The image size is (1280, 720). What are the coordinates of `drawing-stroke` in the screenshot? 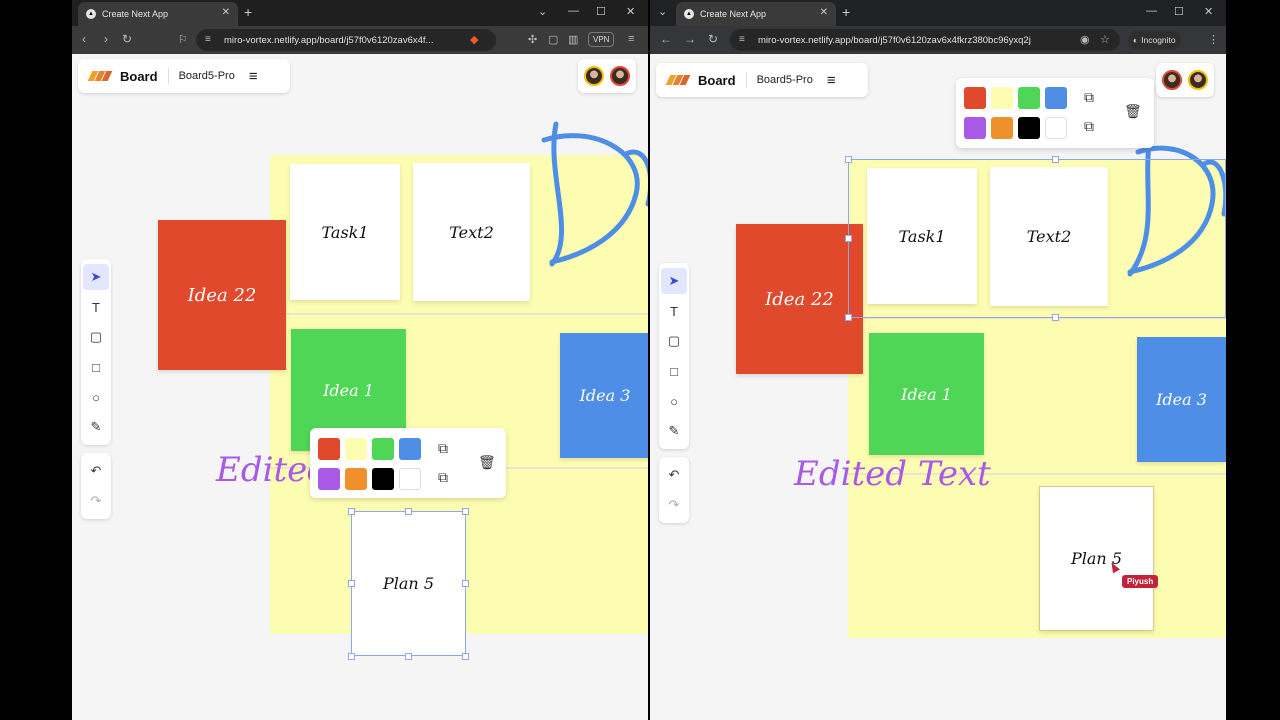 It's located at (587, 194).